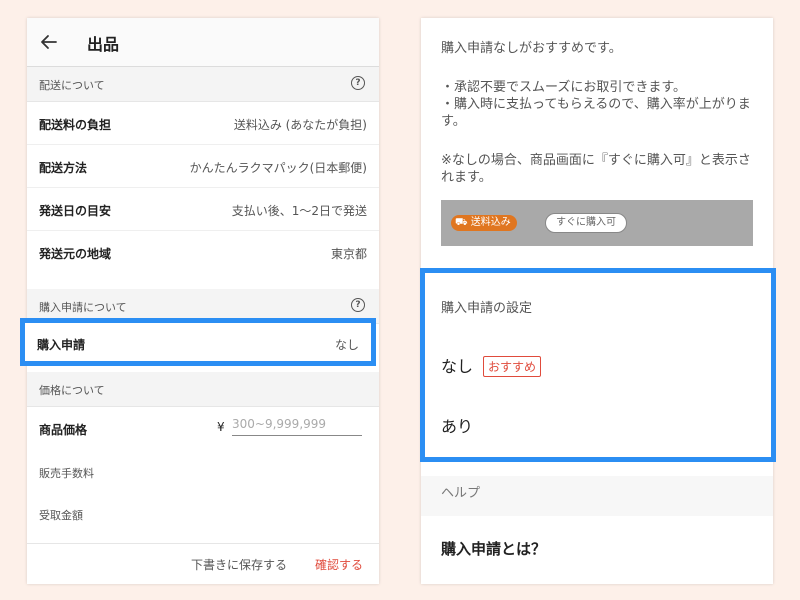  Describe the element at coordinates (72, 390) in the screenshot. I see `section-title: 価格について` at that location.